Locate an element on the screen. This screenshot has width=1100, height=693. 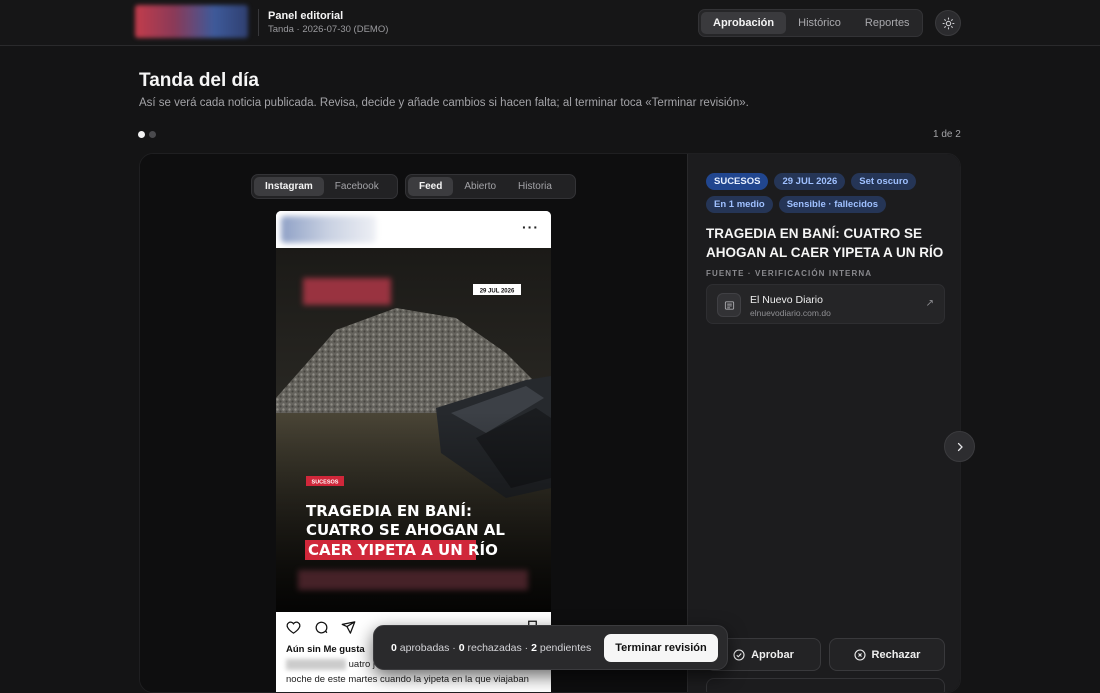
platform-facebook: Facebook is located at coordinates (357, 186).